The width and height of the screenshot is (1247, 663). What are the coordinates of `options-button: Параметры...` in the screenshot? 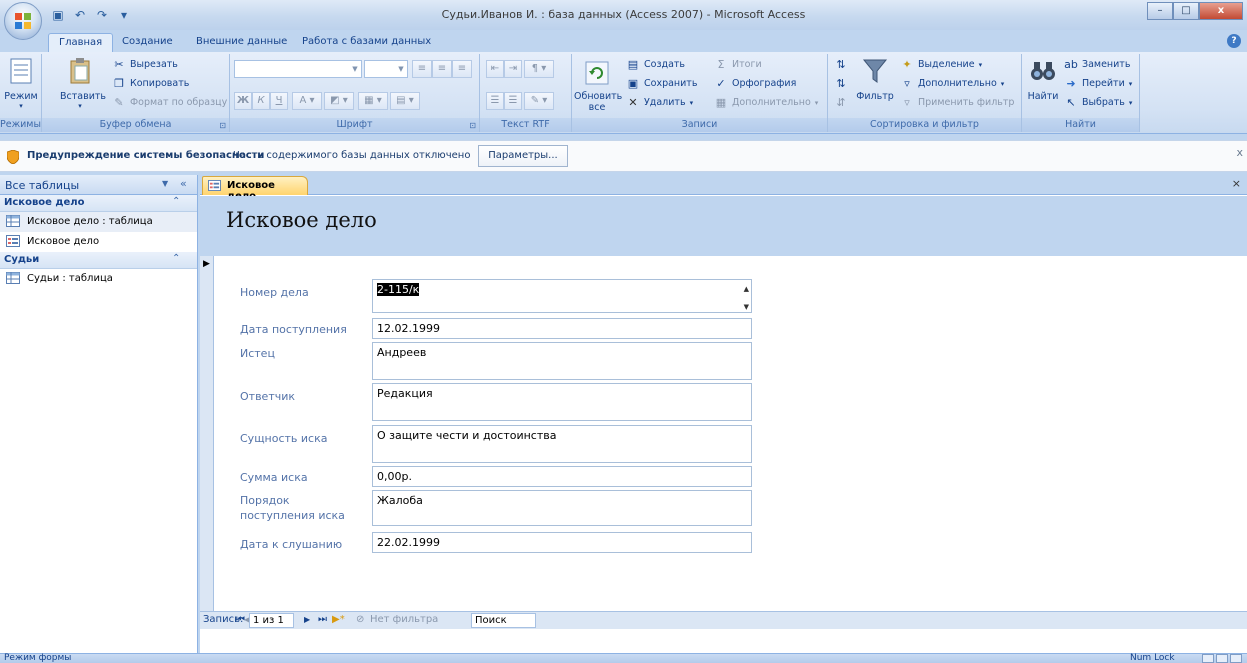 It's located at (523, 156).